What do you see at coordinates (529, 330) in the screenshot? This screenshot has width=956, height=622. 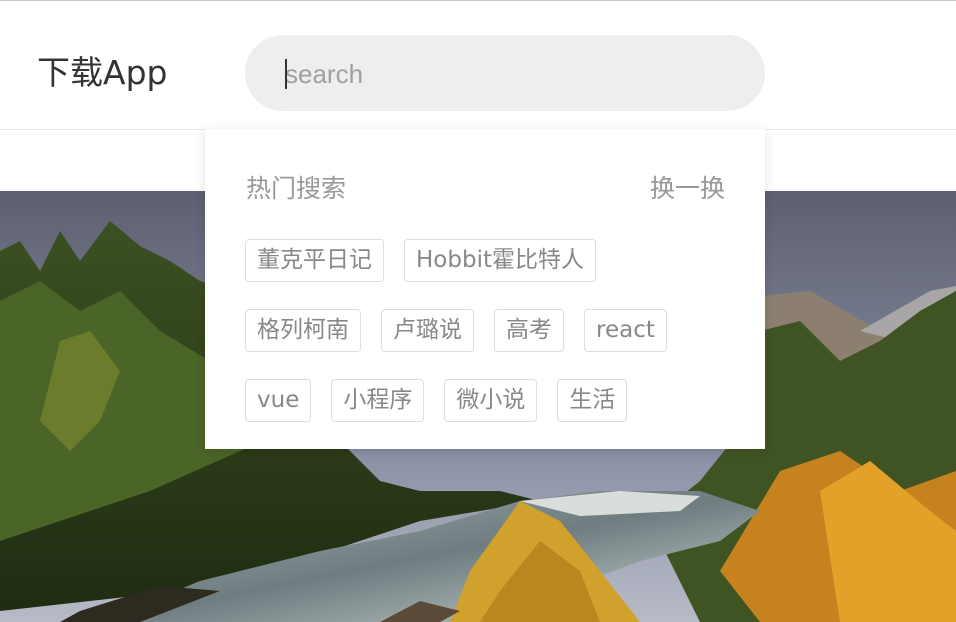 I see `hot-search-tag: 高考` at bounding box center [529, 330].